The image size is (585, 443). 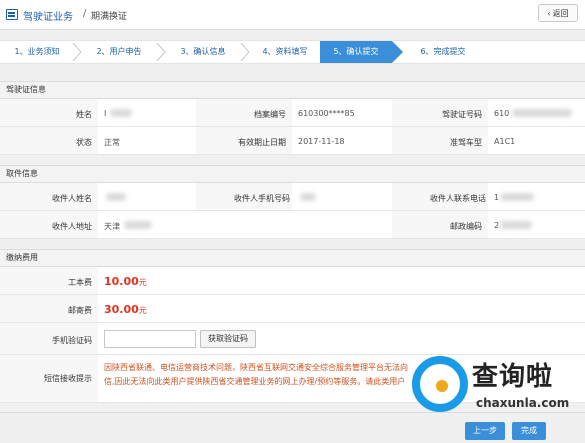 What do you see at coordinates (292, 225) in the screenshot?
I see `delivery-row-2: 收件人地址 天津 邮政编码 2` at bounding box center [292, 225].